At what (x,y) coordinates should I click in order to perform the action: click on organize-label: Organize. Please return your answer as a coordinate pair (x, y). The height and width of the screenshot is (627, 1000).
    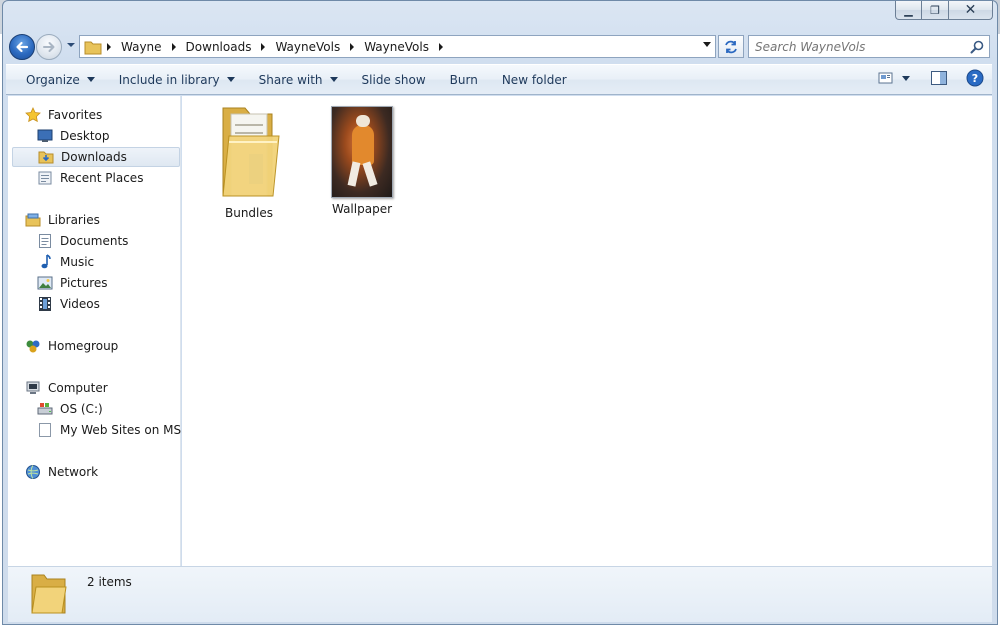
    Looking at the image, I should click on (53, 79).